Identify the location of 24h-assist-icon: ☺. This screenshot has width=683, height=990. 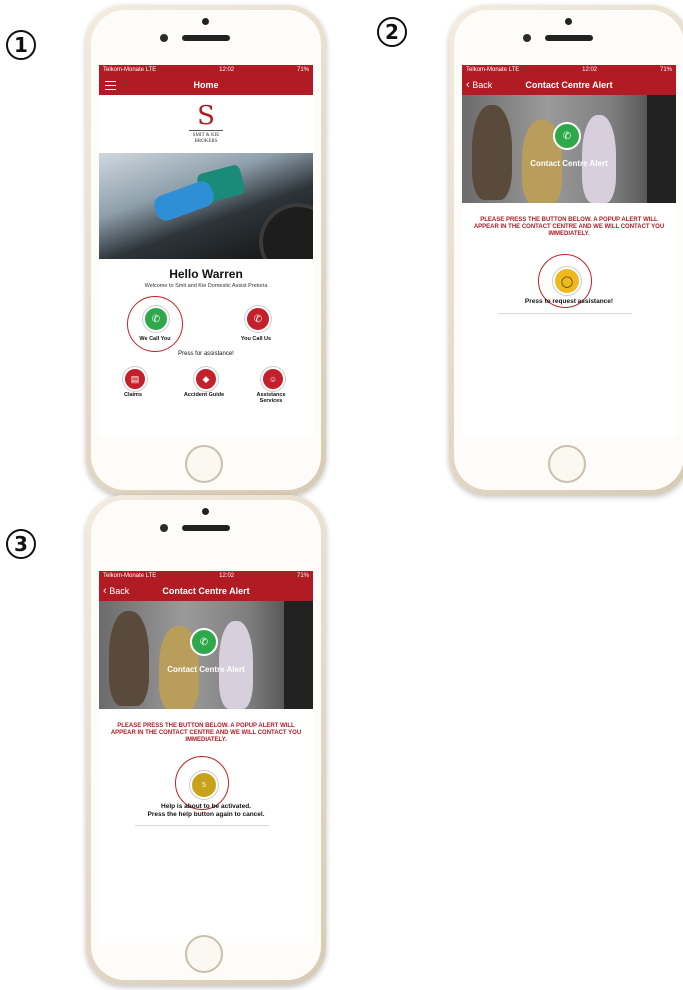
(273, 379).